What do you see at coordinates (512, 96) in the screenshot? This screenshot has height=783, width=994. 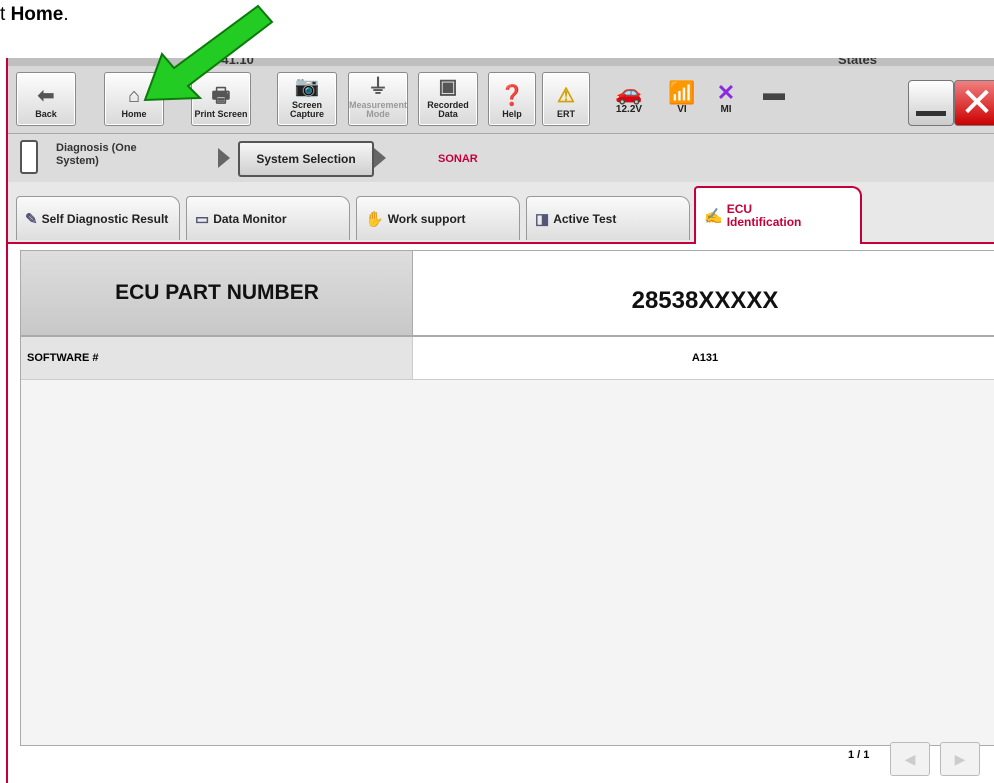 I see `help-icon: ❓` at bounding box center [512, 96].